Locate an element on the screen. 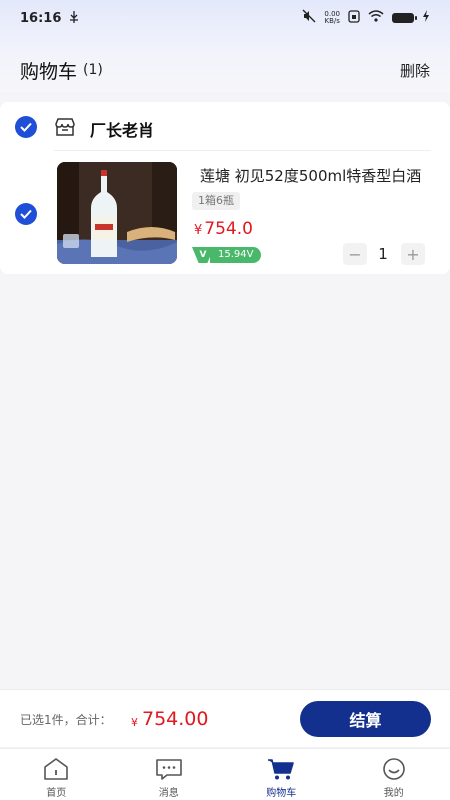 The width and height of the screenshot is (450, 800). tab-cart: 购物车 is located at coordinates (281, 774).